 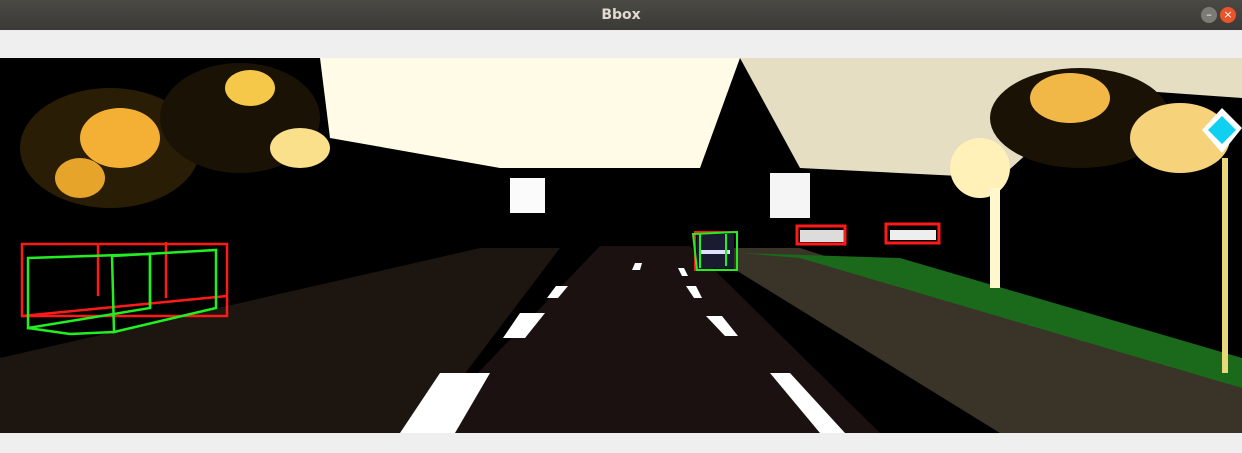 What do you see at coordinates (995, 238) in the screenshot?
I see `tree-trunk-highlight` at bounding box center [995, 238].